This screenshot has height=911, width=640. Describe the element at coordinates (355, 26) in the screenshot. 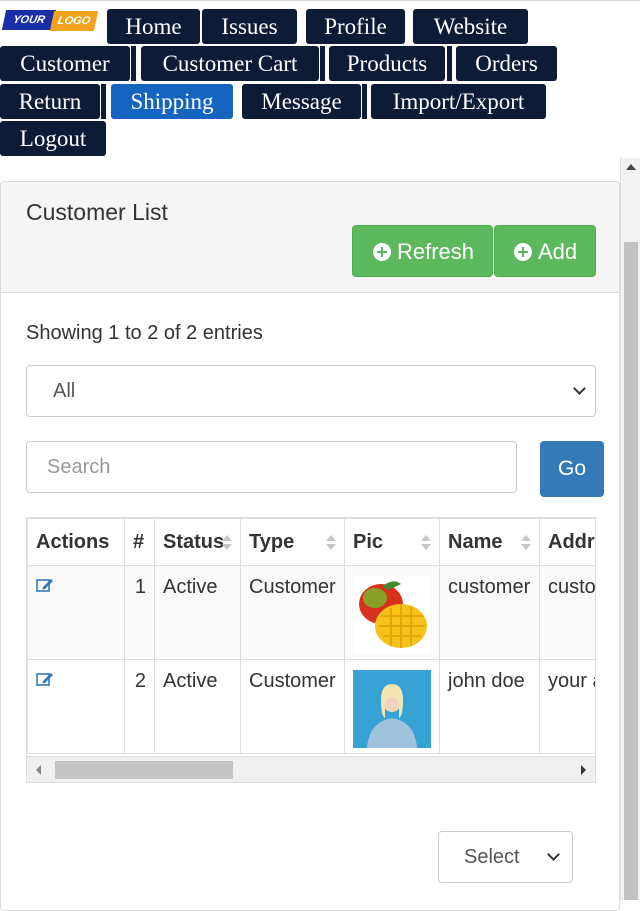

I see `nav-profile: Profile` at that location.